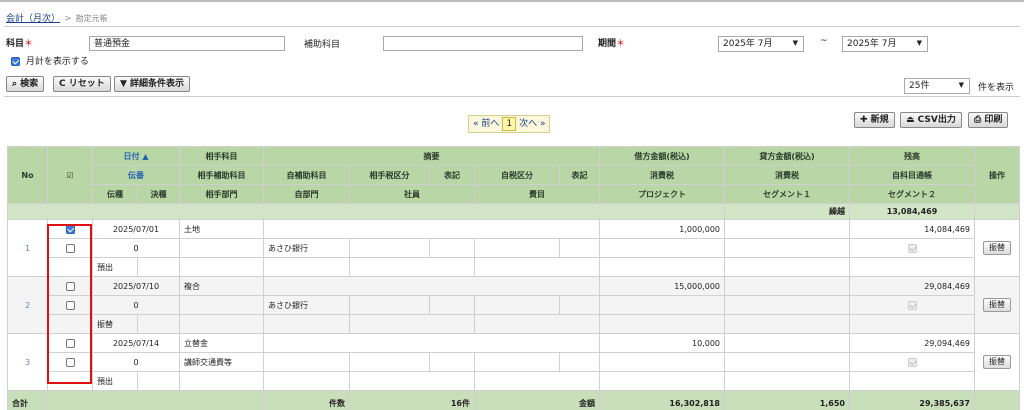  What do you see at coordinates (115, 194) in the screenshot?
I see `col-type1: 伝種` at bounding box center [115, 194].